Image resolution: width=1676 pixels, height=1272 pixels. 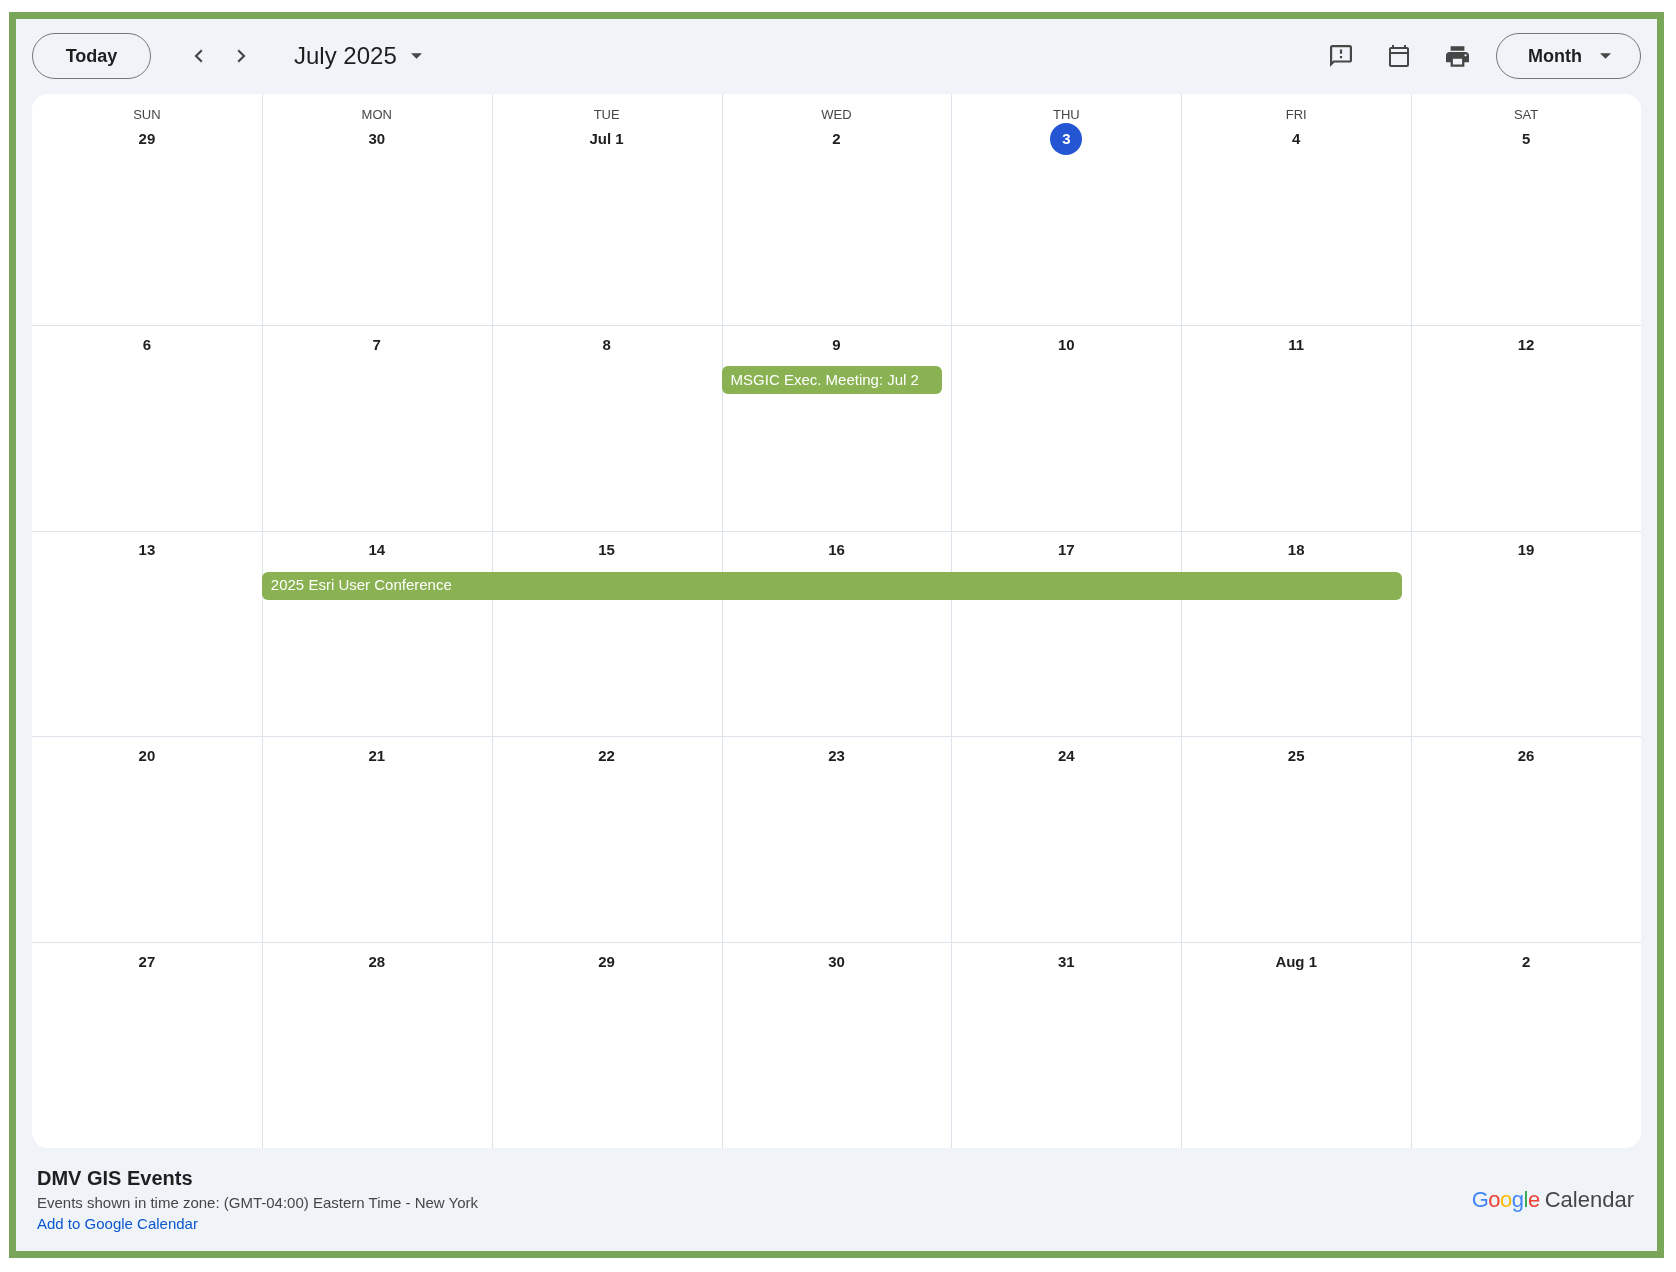 What do you see at coordinates (376, 115) in the screenshot?
I see `weekday-label: MON` at bounding box center [376, 115].